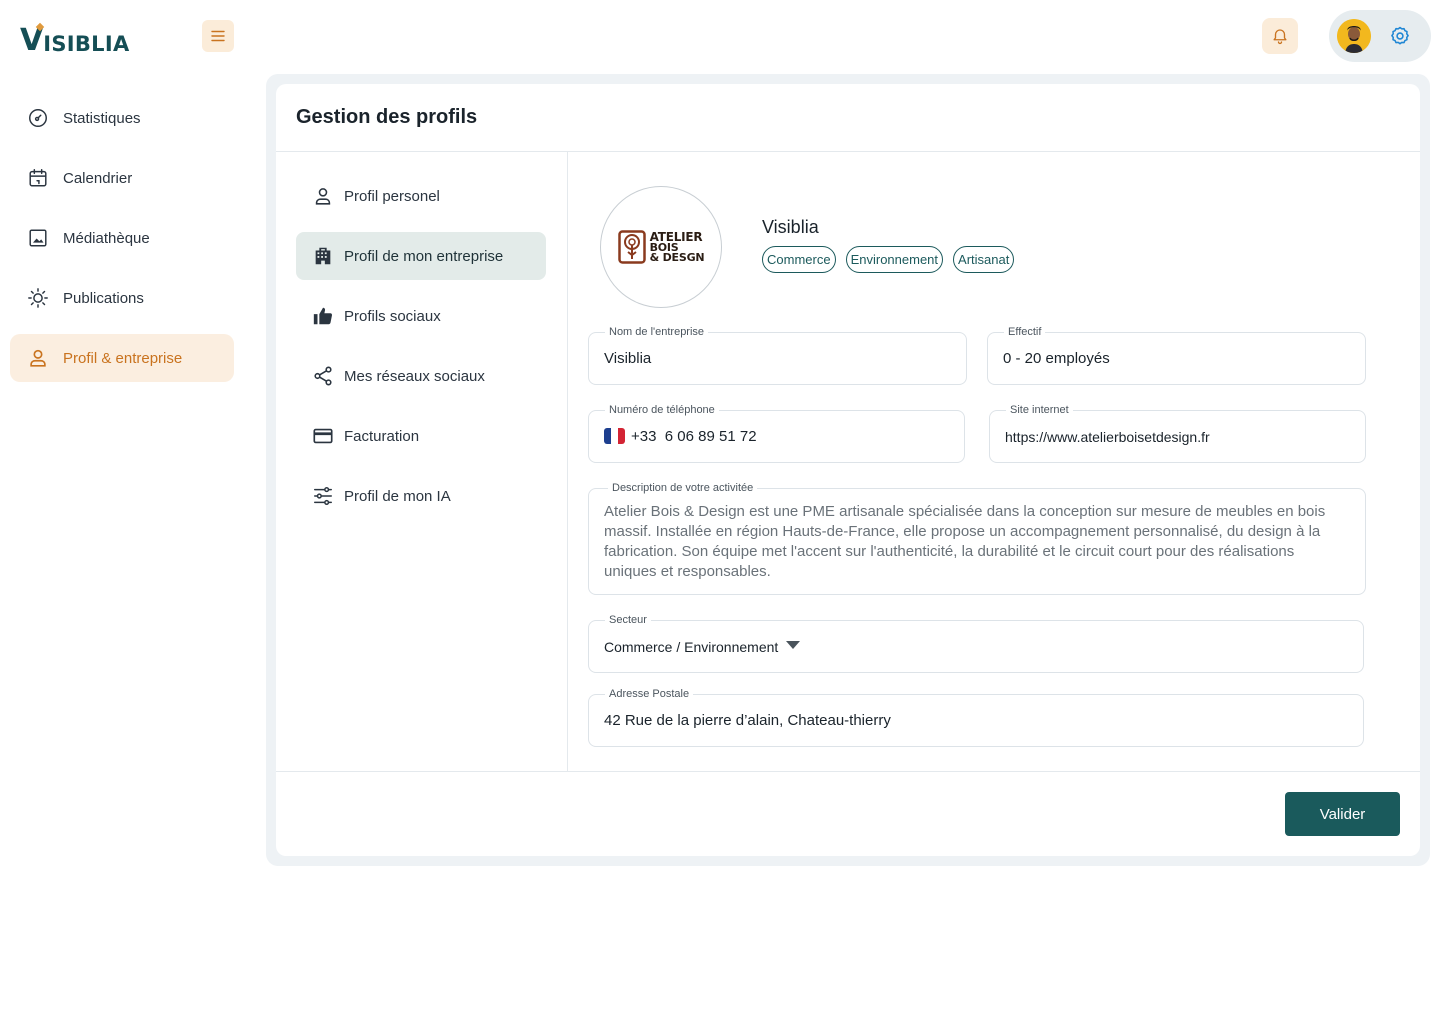 This screenshot has width=1440, height=1024. I want to click on tab-label: Facturation, so click(382, 436).